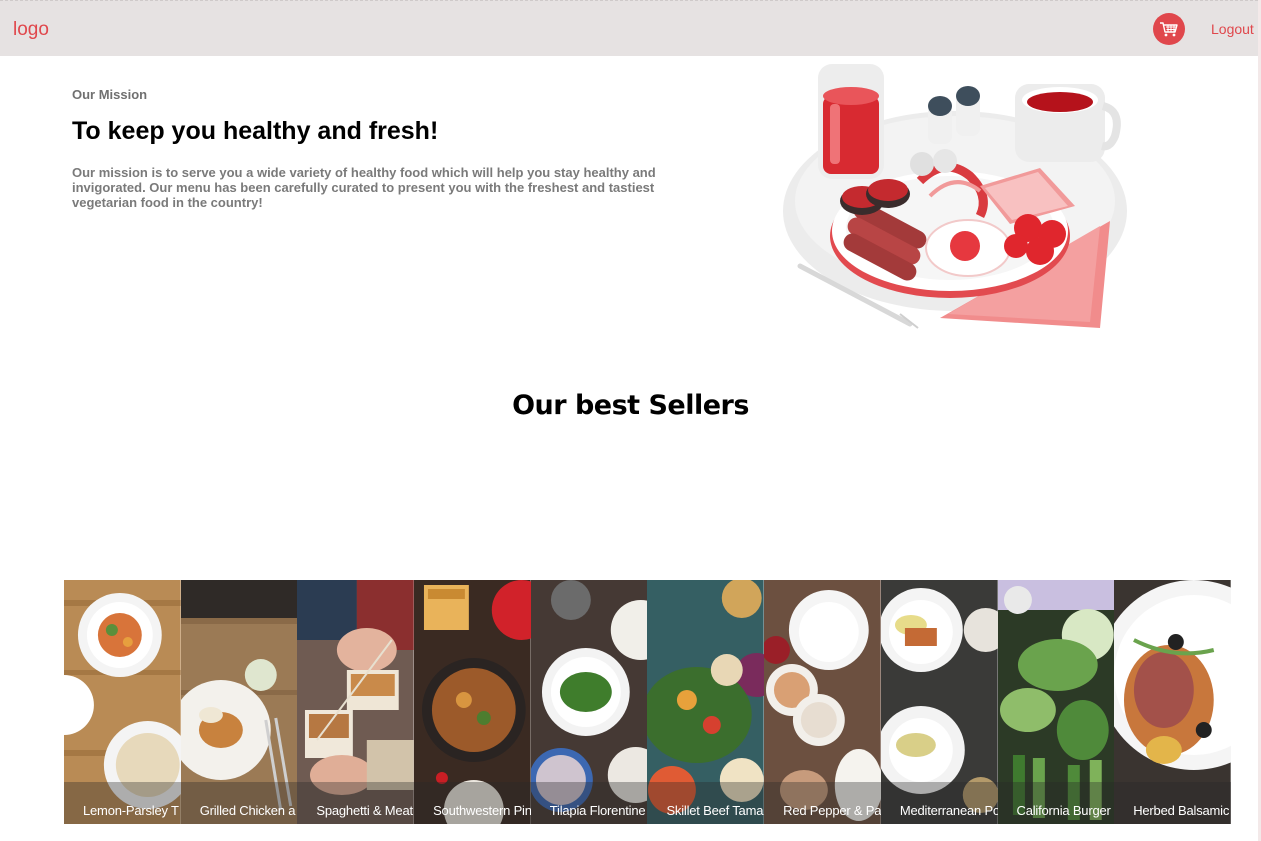 Image resolution: width=1261 pixels, height=841 pixels. Describe the element at coordinates (239, 803) in the screenshot. I see `best-seller-label: Grilled Chicken a` at that location.